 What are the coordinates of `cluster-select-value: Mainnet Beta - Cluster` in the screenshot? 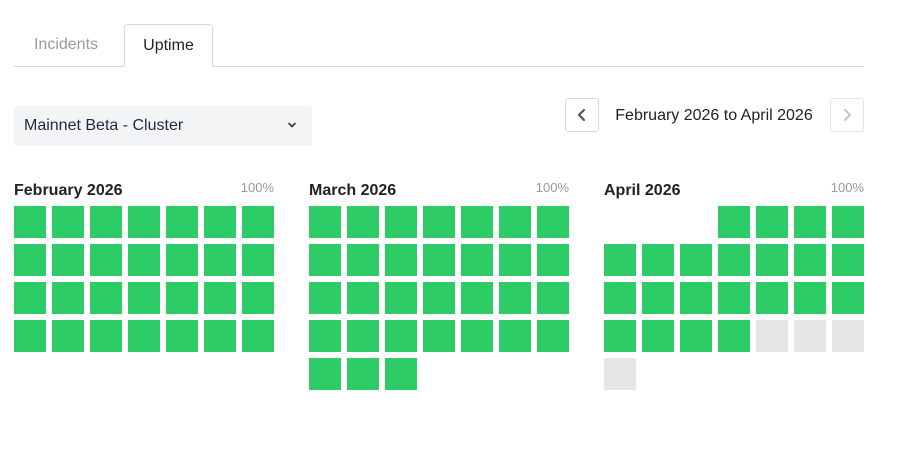 It's located at (104, 125).